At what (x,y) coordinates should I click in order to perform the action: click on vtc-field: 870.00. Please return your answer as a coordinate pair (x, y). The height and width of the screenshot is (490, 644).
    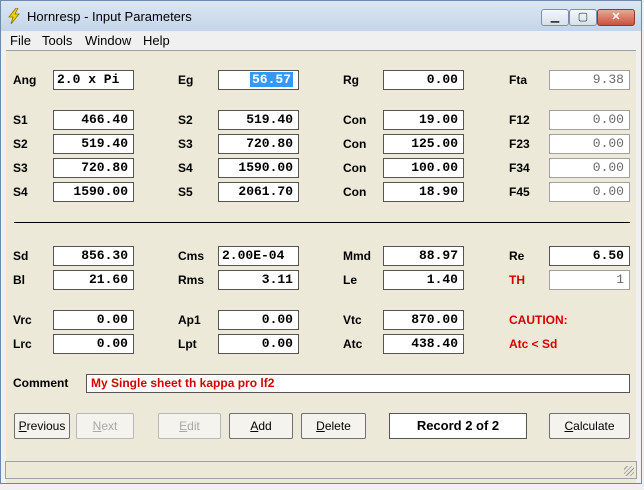
    Looking at the image, I should click on (423, 320).